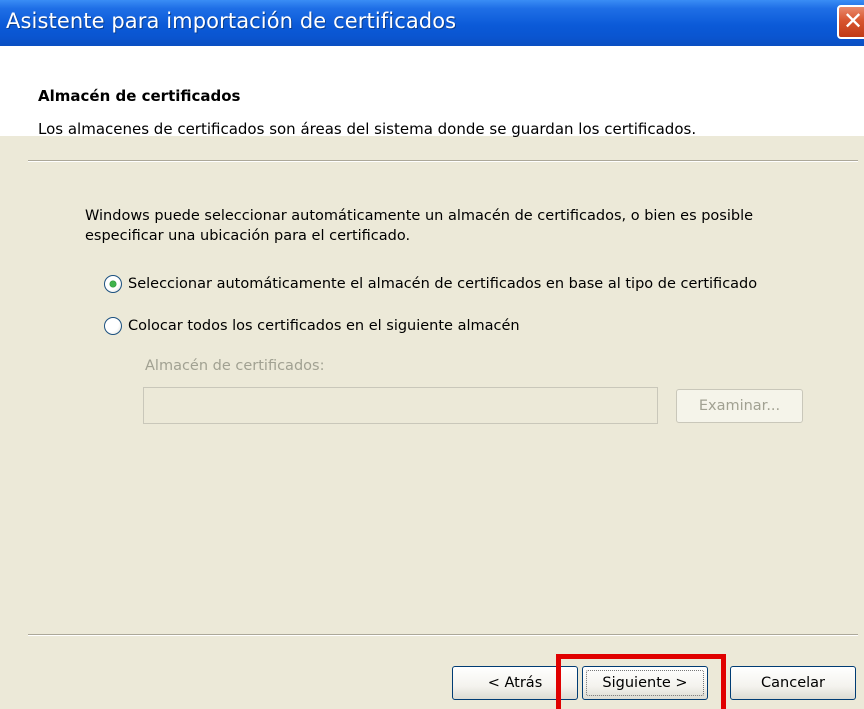  Describe the element at coordinates (113, 326) in the screenshot. I see `radio-unselected-icon` at that location.